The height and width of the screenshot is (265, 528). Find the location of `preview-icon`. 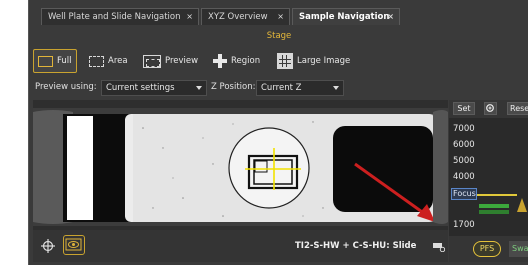

preview-icon is located at coordinates (152, 61).